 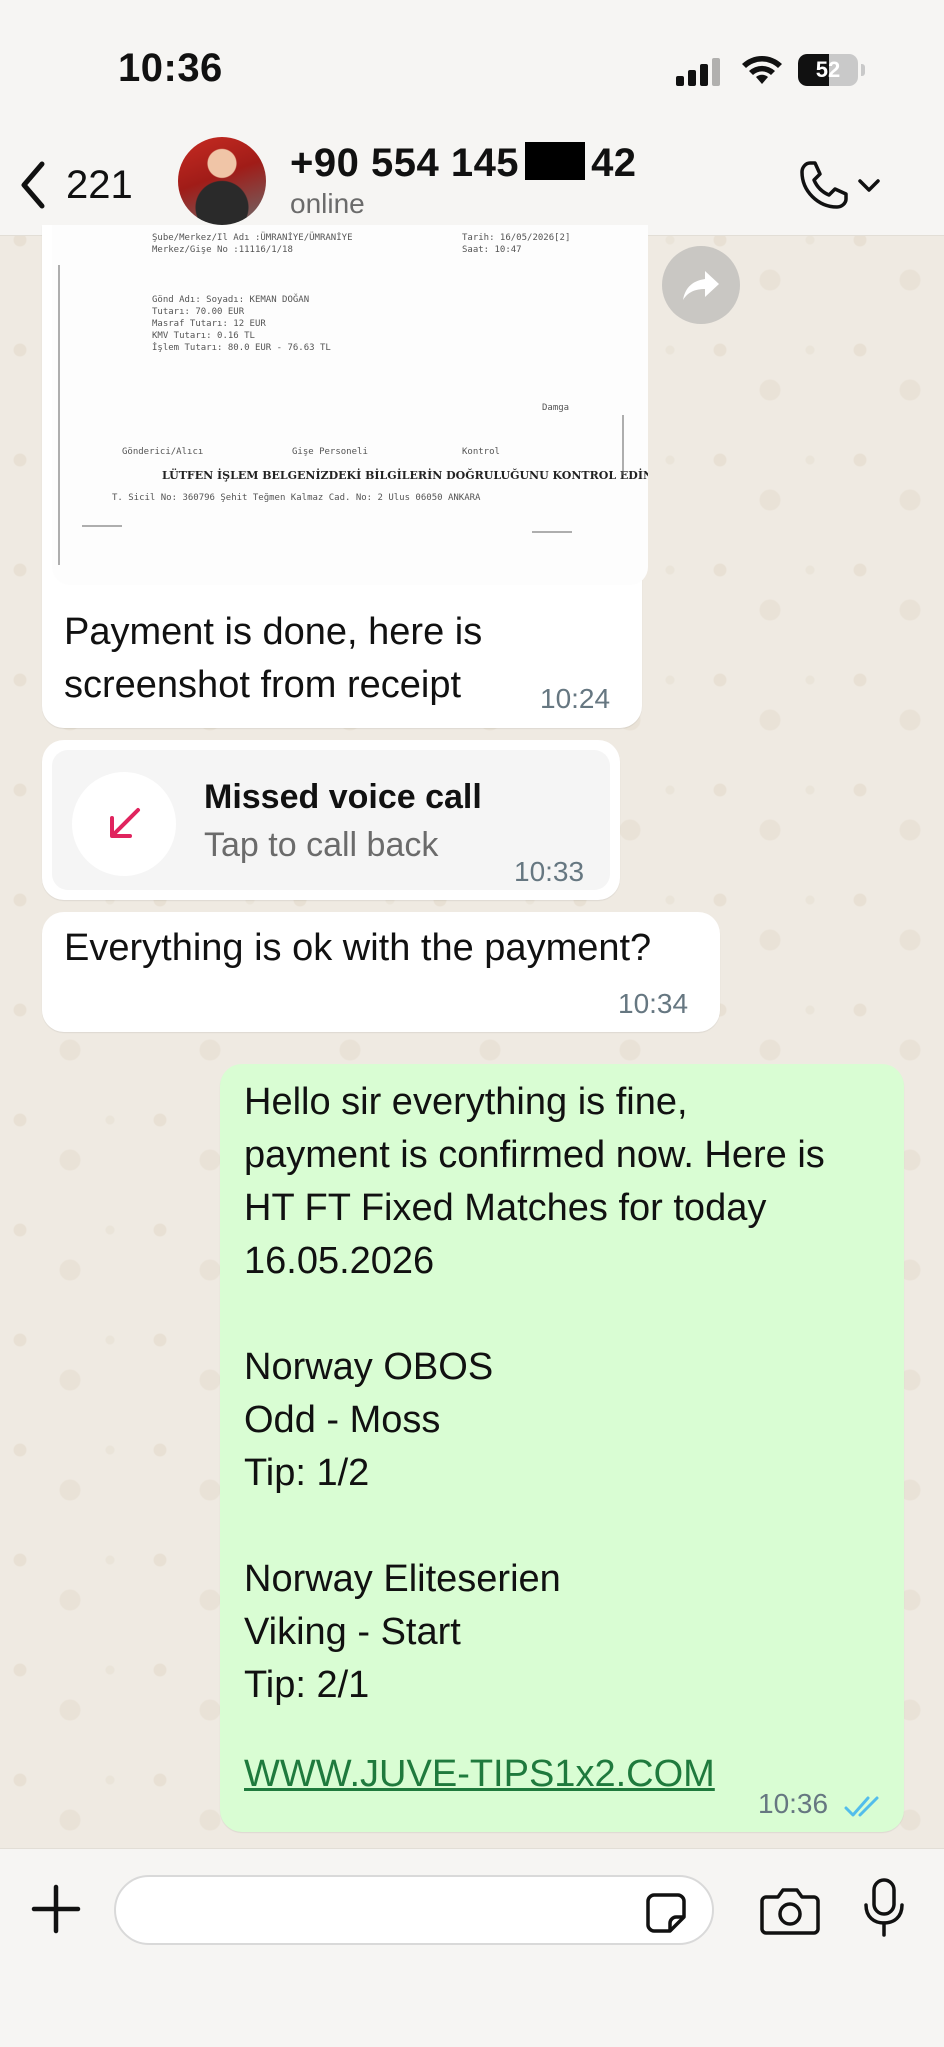 I want to click on forward-button, so click(x=701, y=285).